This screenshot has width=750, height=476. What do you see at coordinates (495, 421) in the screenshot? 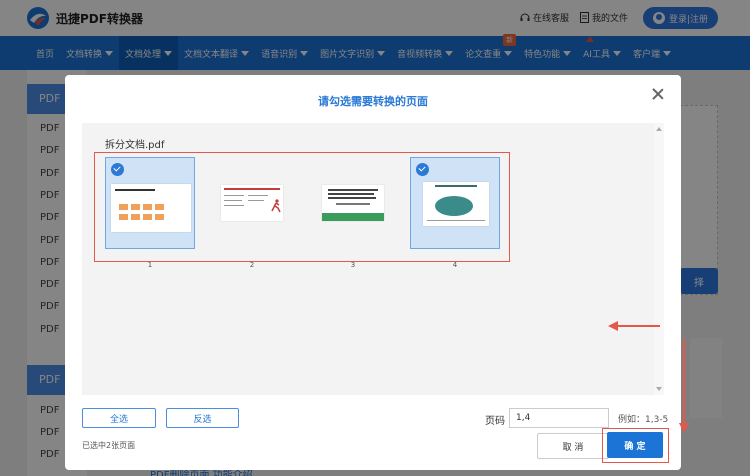
I see `page-code-label: 页码` at bounding box center [495, 421].